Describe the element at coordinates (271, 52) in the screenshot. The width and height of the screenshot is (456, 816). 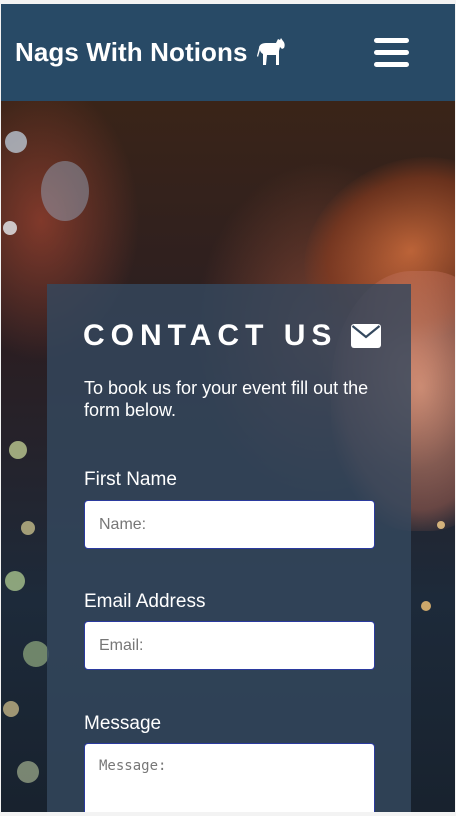
I see `horse-icon` at that location.